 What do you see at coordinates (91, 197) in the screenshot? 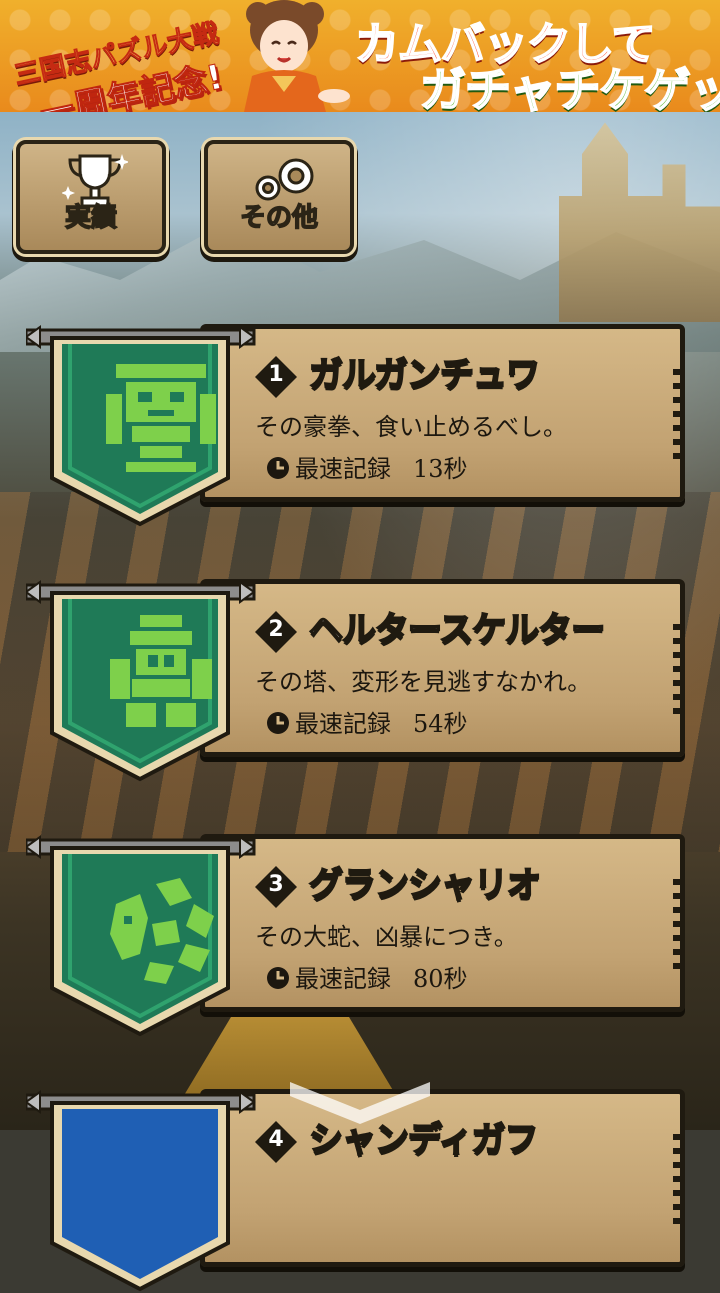
I see `achievements-button: 実績` at bounding box center [91, 197].